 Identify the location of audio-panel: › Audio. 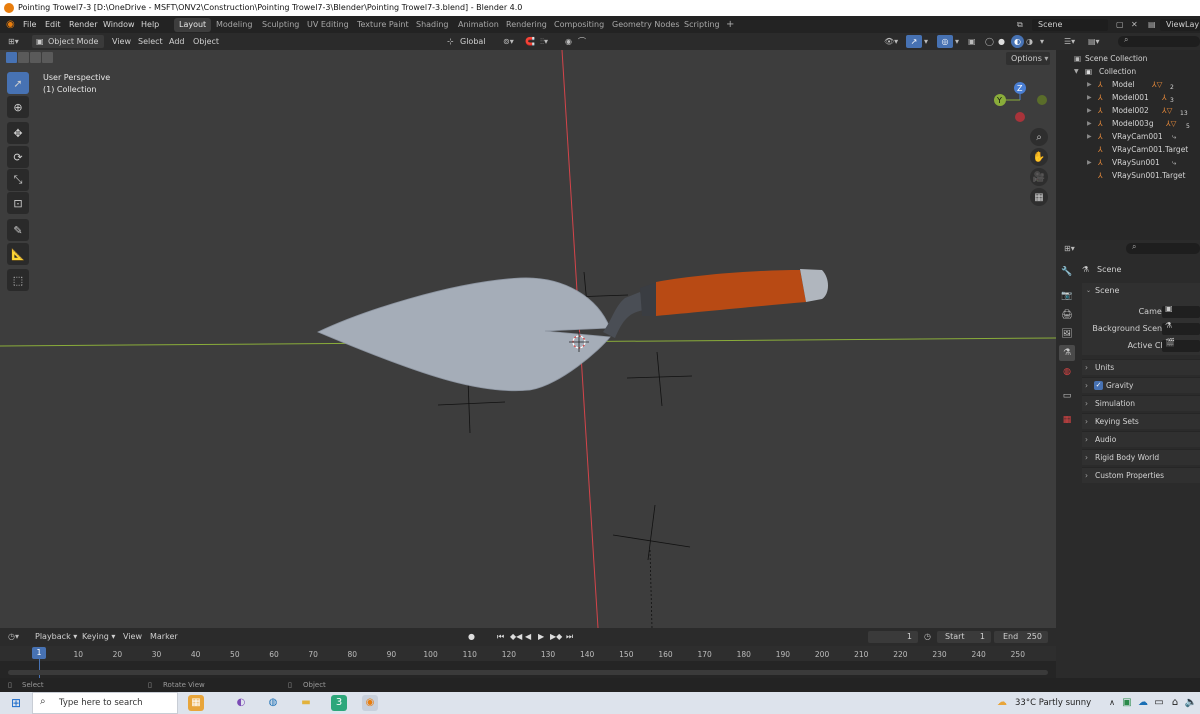
(1141, 439).